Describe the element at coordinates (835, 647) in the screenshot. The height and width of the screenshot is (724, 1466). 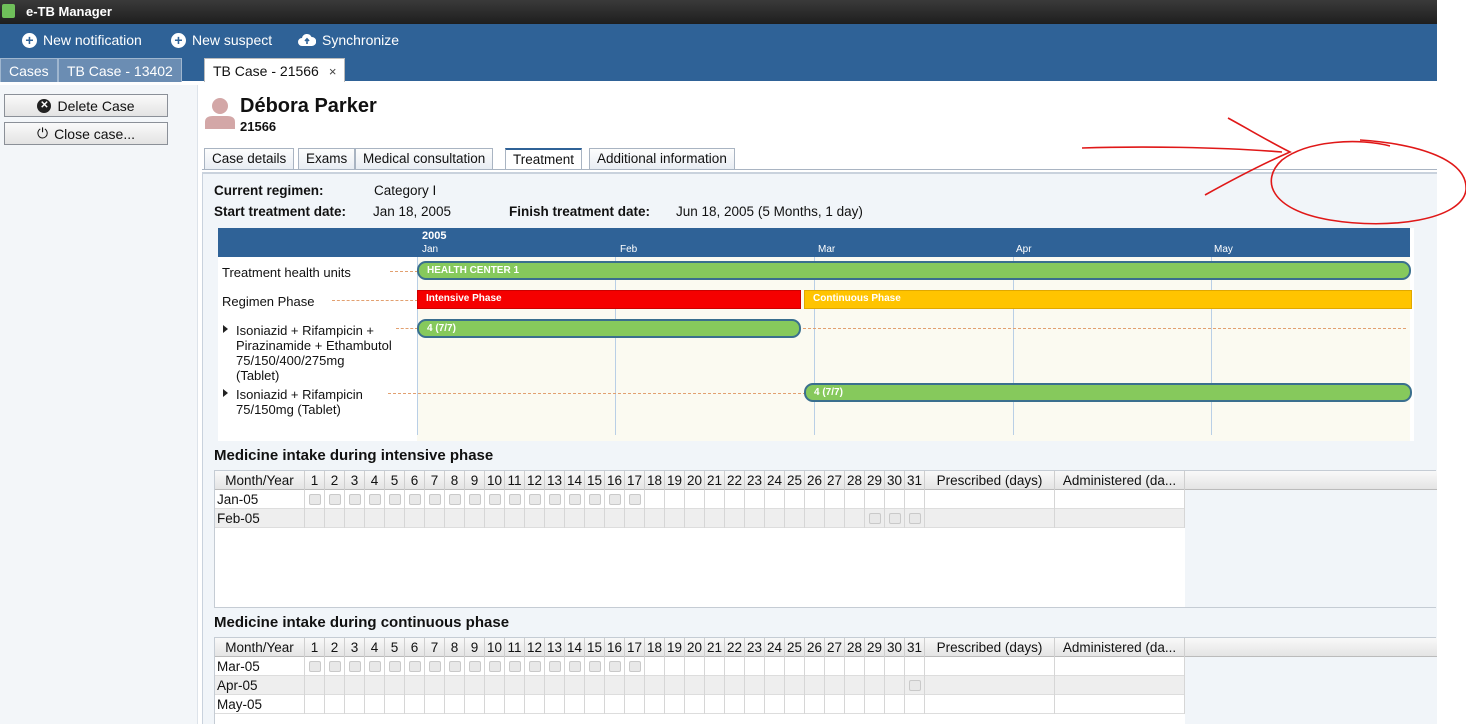
I see `day-header: 27` at that location.